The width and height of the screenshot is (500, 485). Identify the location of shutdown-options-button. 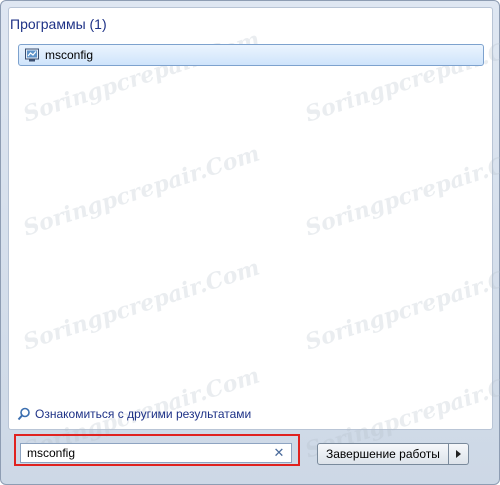
(458, 454).